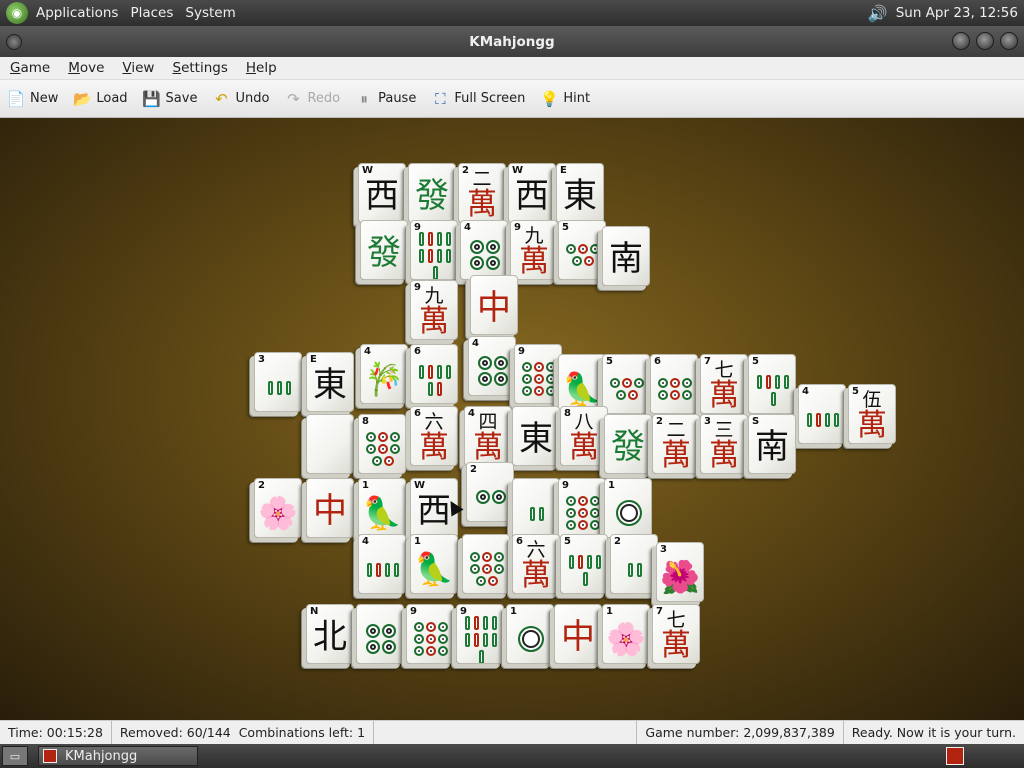  Describe the element at coordinates (582, 384) in the screenshot. I see `mahjong-tile: 🦜` at that location.